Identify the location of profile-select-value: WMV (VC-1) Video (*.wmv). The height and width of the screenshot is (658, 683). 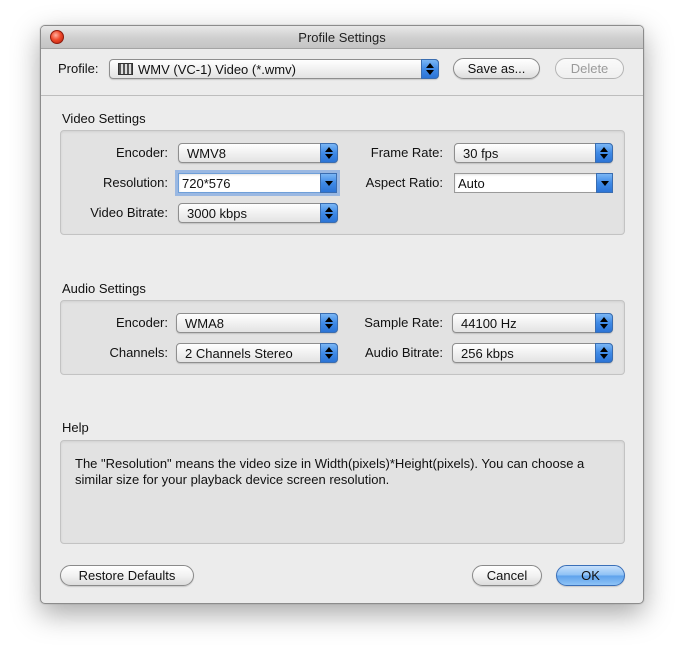
(217, 69).